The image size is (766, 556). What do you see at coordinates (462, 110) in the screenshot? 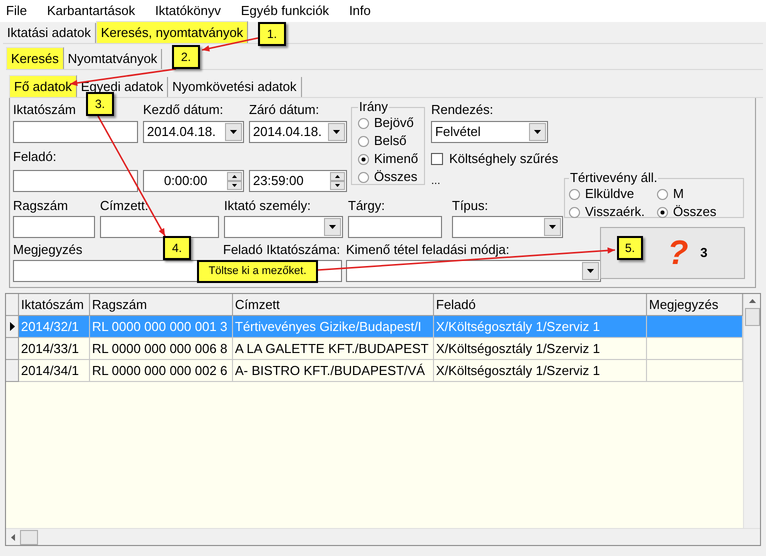
I see `field-label: Rendezés:` at bounding box center [462, 110].